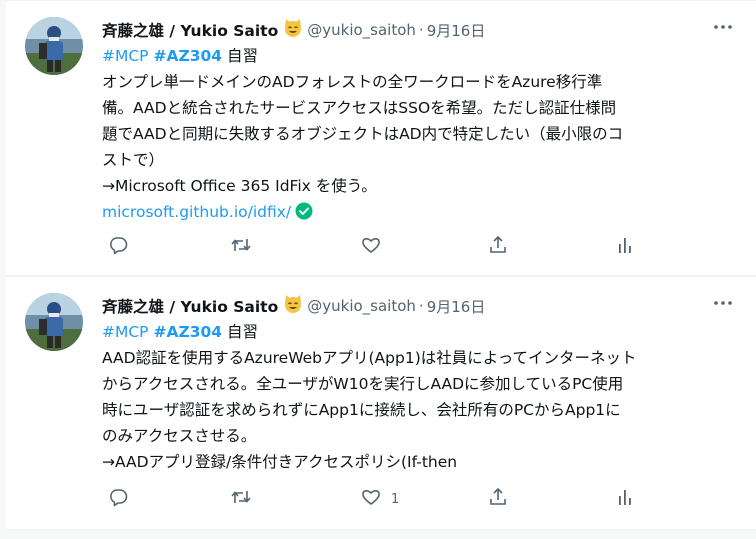 This screenshot has height=539, width=756. I want to click on like-button: 1, so click(380, 499).